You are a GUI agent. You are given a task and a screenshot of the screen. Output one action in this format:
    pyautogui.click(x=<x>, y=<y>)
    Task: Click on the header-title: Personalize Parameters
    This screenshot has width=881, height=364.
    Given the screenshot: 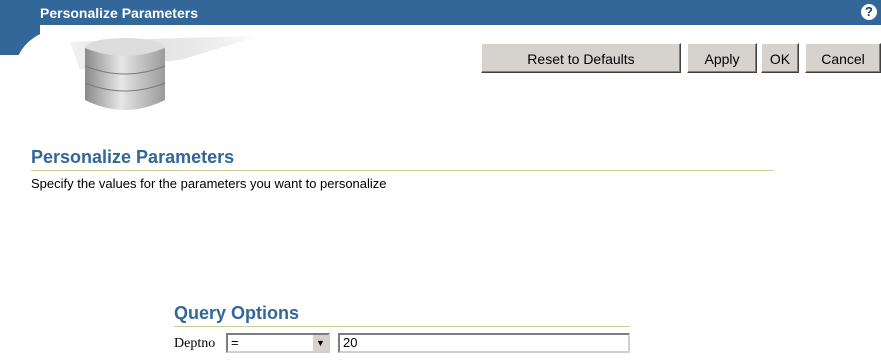 What is the action you would take?
    pyautogui.click(x=119, y=13)
    